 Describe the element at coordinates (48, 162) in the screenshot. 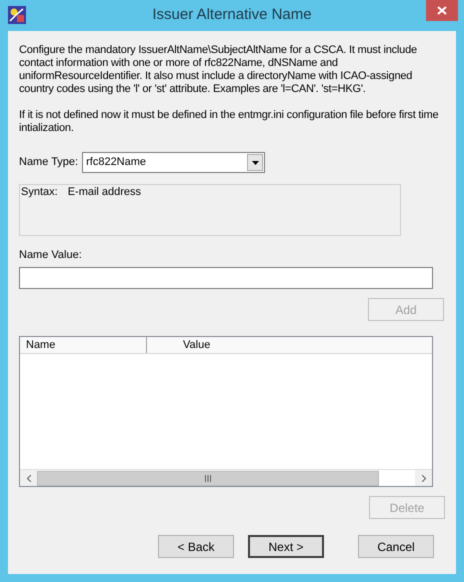

I see `name-type-label: Name Type:` at that location.